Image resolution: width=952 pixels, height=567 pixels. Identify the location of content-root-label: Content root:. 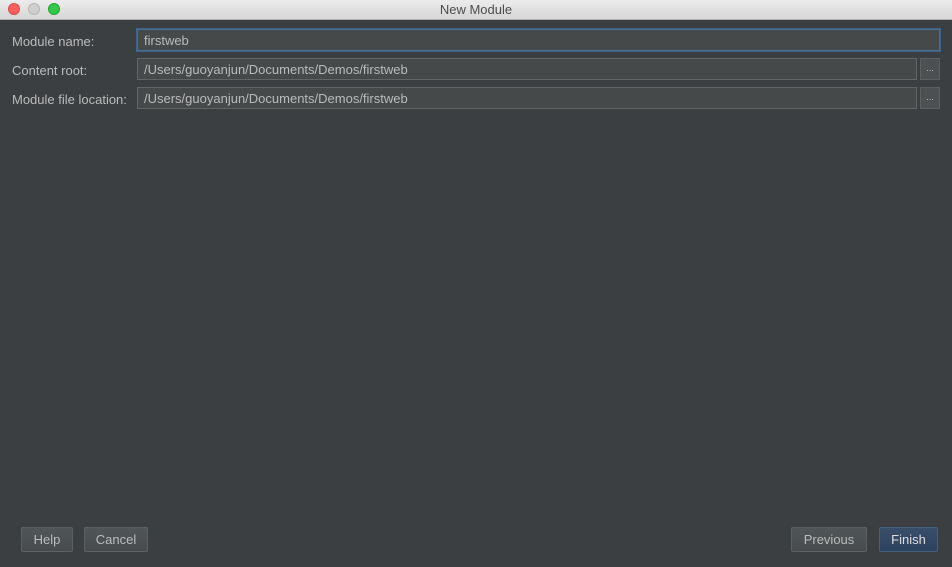
(50, 70).